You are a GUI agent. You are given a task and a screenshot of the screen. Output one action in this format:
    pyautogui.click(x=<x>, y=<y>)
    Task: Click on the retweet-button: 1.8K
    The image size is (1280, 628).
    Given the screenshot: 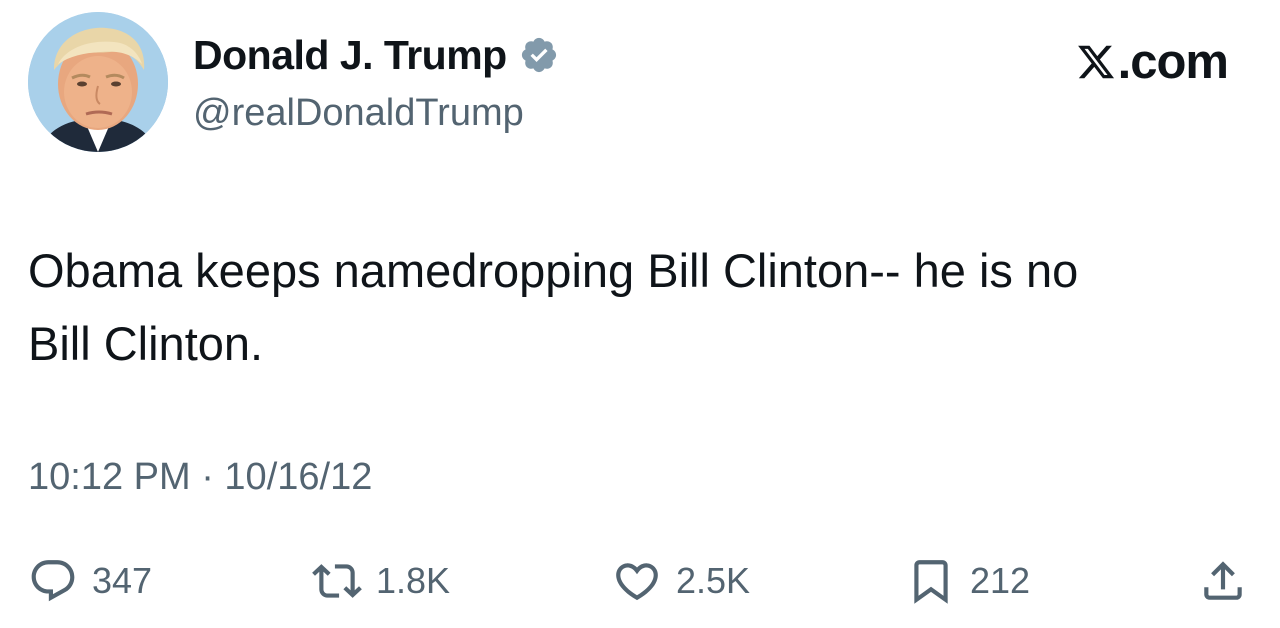 What is the action you would take?
    pyautogui.click(x=381, y=581)
    